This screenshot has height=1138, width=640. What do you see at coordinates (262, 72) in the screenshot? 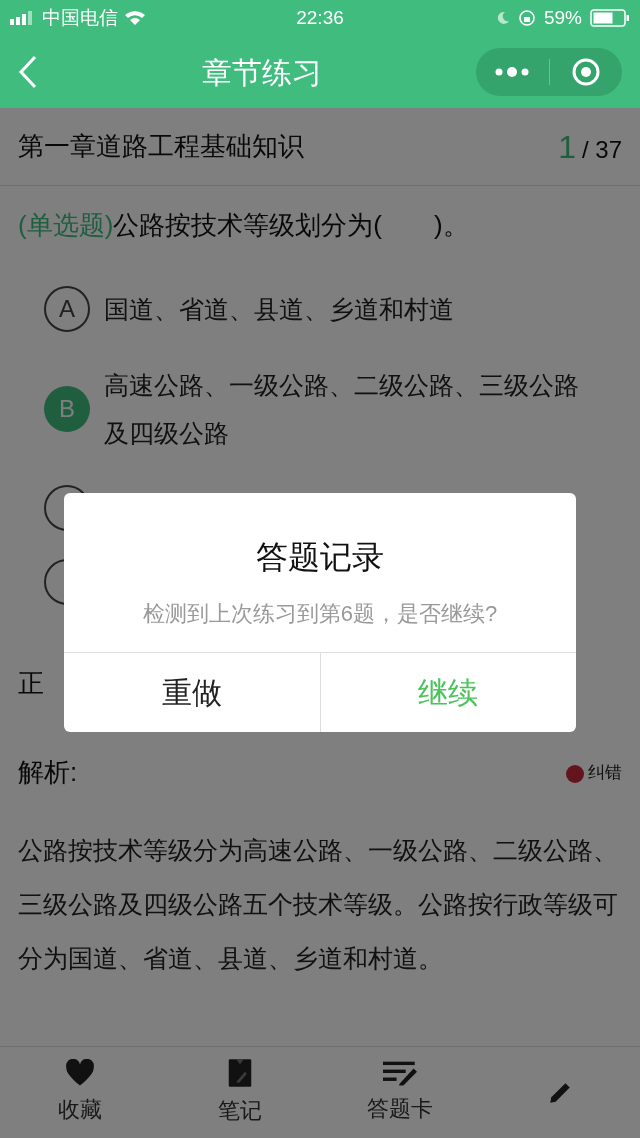
I see `page-title: 章节练习` at bounding box center [262, 72].